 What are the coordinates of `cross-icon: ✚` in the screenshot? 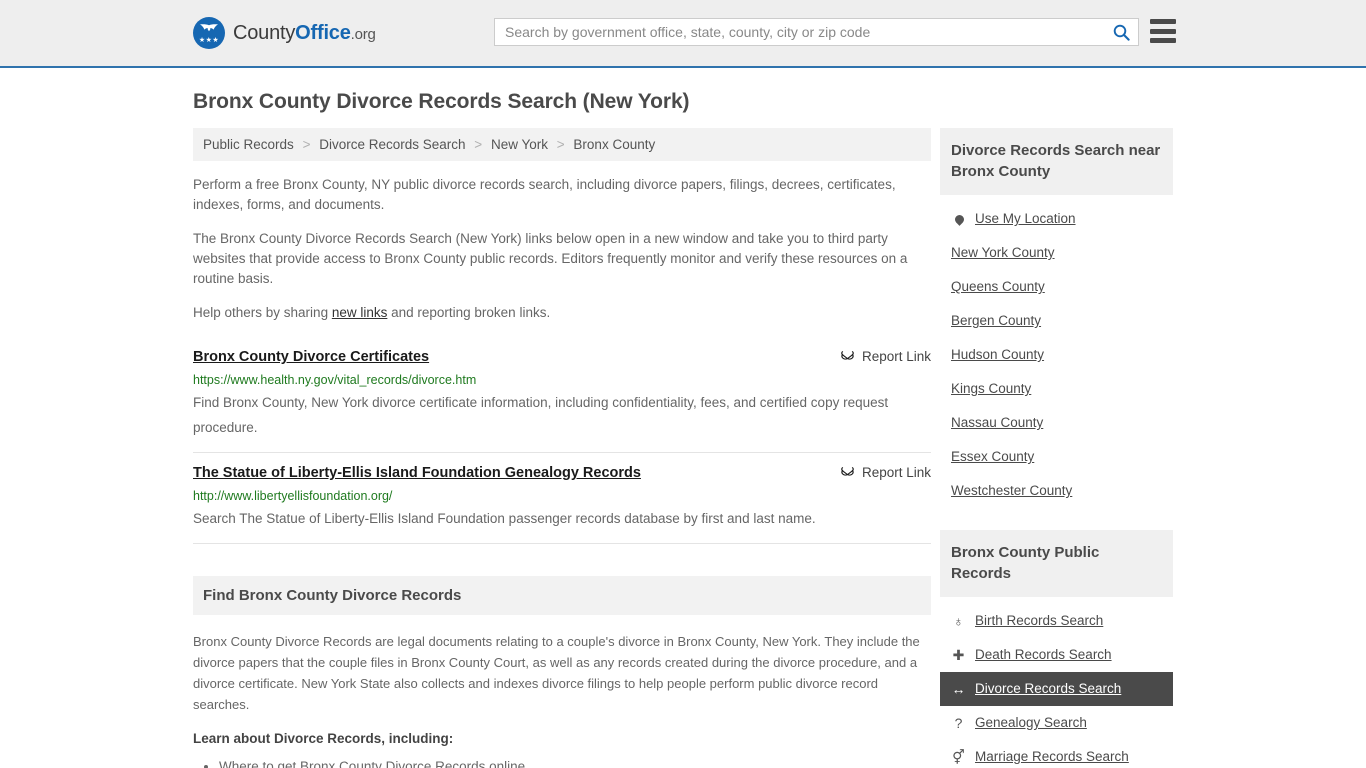 It's located at (958, 654).